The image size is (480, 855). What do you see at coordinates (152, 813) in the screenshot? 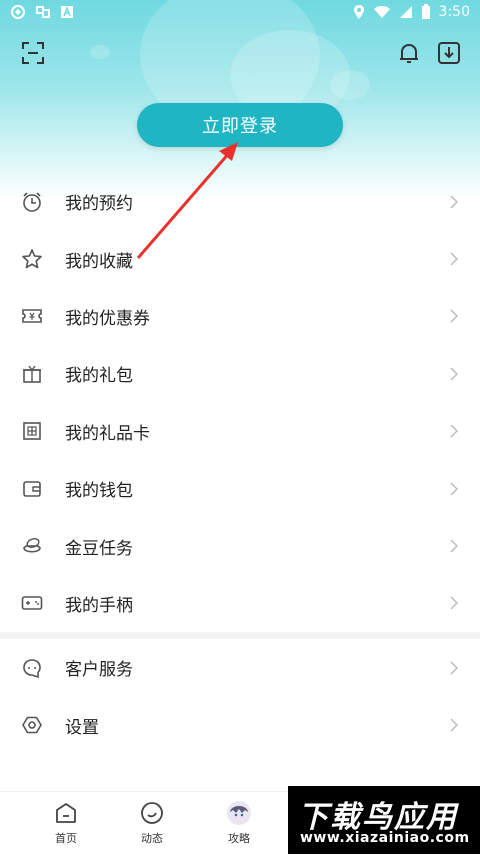
I see `moments-icon` at bounding box center [152, 813].